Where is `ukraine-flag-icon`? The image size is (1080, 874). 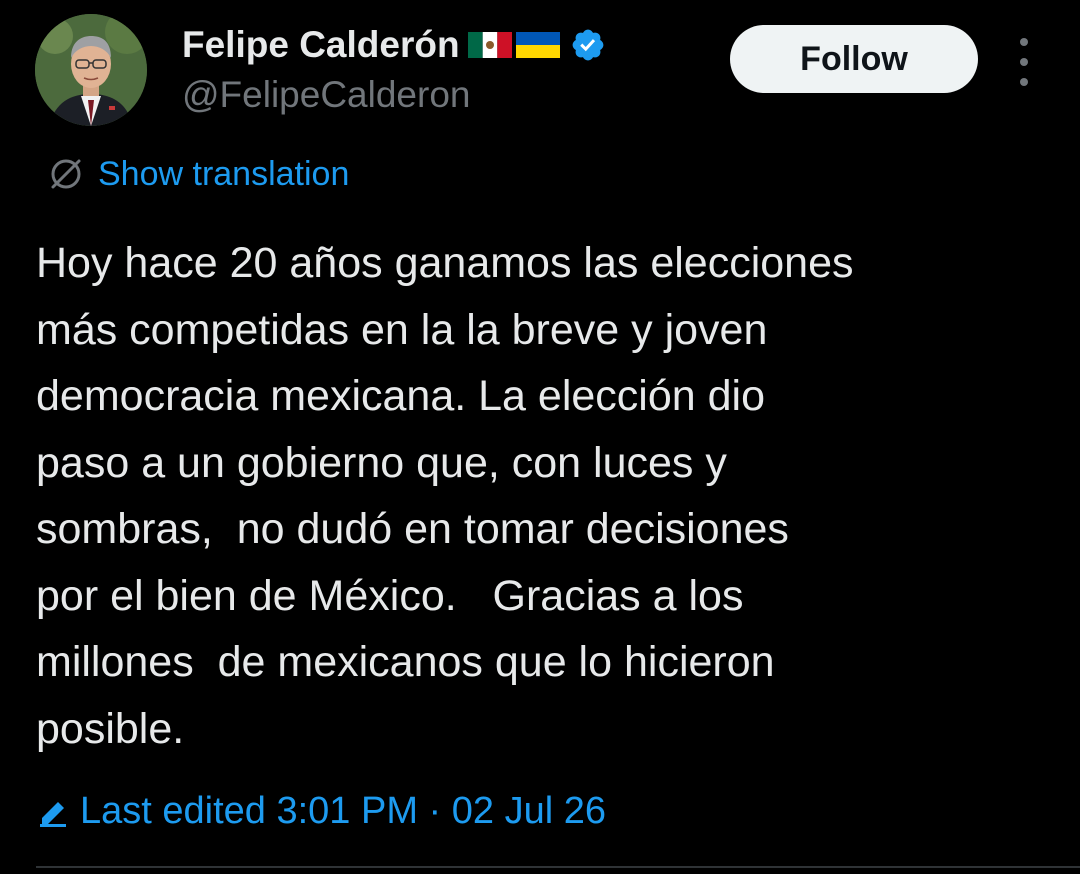 ukraine-flag-icon is located at coordinates (537, 45).